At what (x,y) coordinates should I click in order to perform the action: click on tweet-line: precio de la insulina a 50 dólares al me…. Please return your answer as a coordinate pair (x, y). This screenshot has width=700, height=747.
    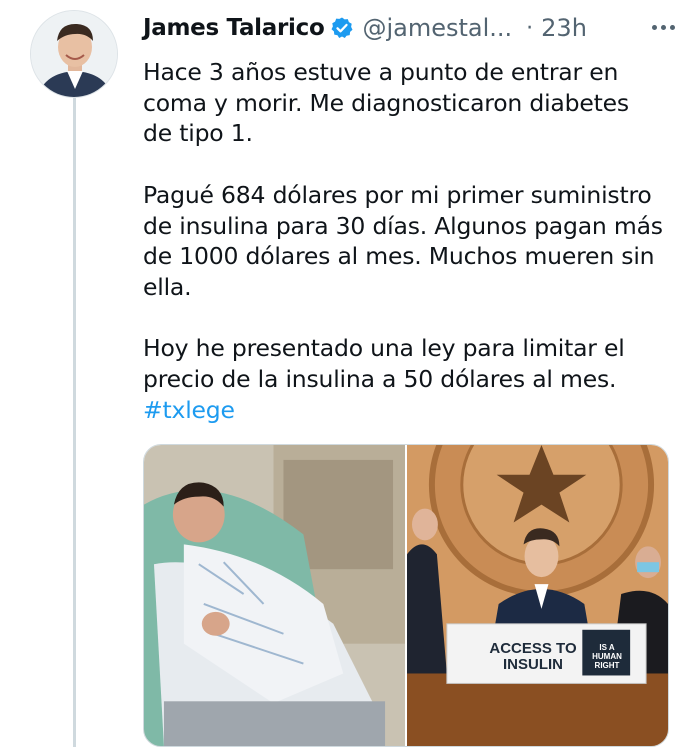
    Looking at the image, I should click on (380, 379).